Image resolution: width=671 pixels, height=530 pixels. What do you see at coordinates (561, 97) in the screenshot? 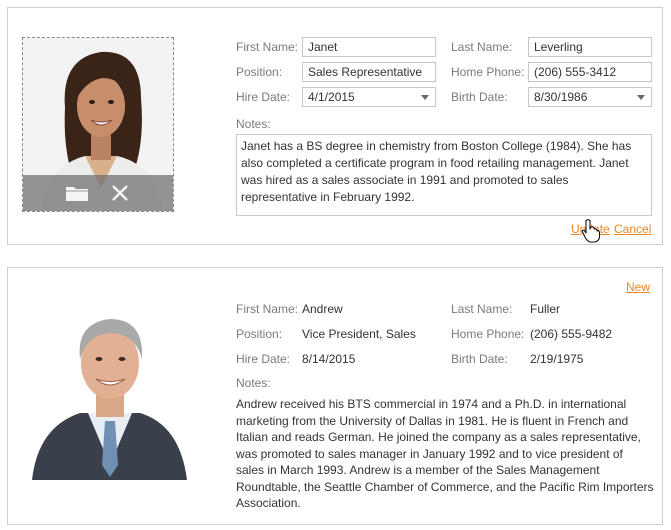
I see `birth-date-value: 8/30/1986` at bounding box center [561, 97].